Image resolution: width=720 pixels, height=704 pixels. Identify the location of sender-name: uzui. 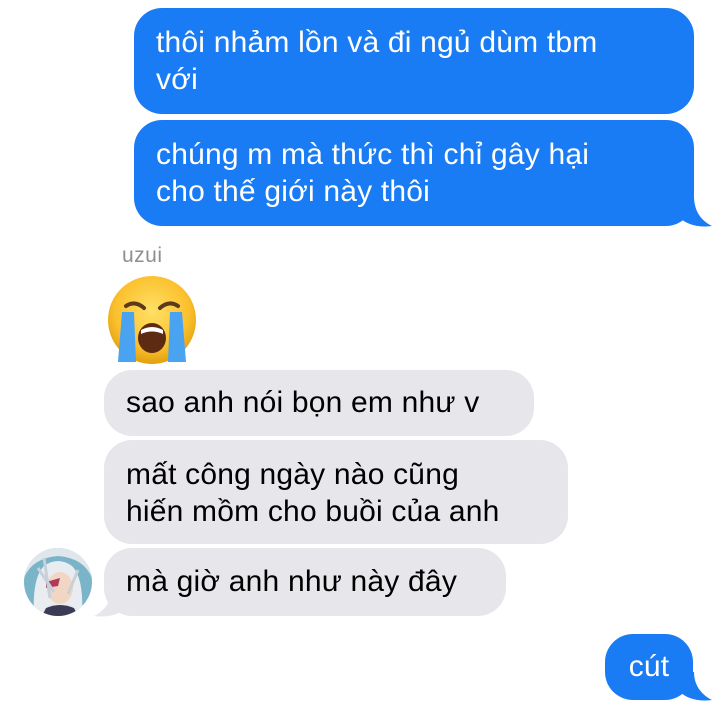
(142, 255).